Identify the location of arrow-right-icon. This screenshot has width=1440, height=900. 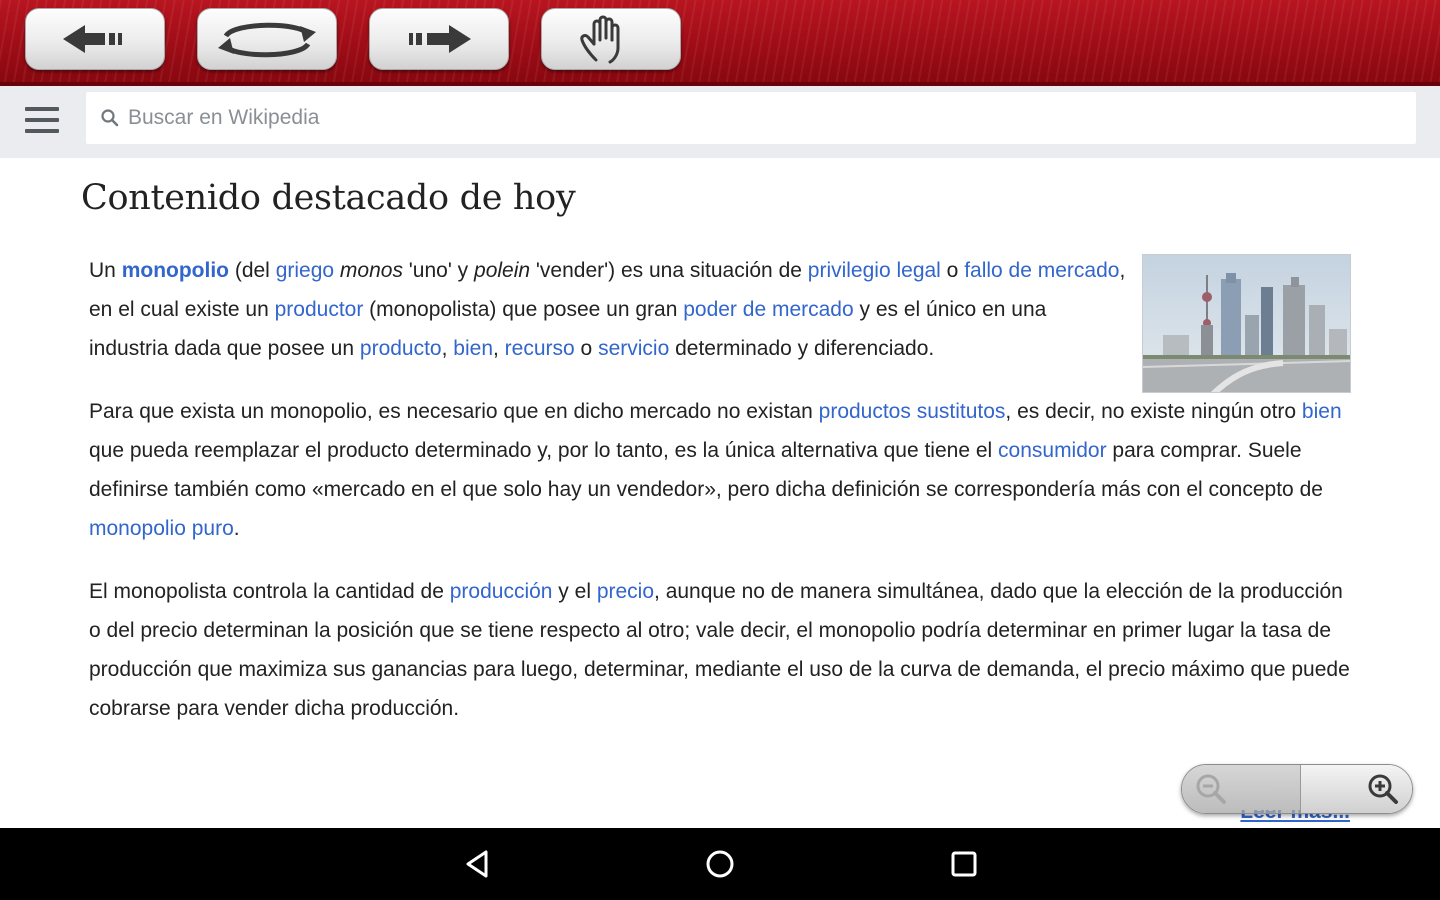
(440, 39).